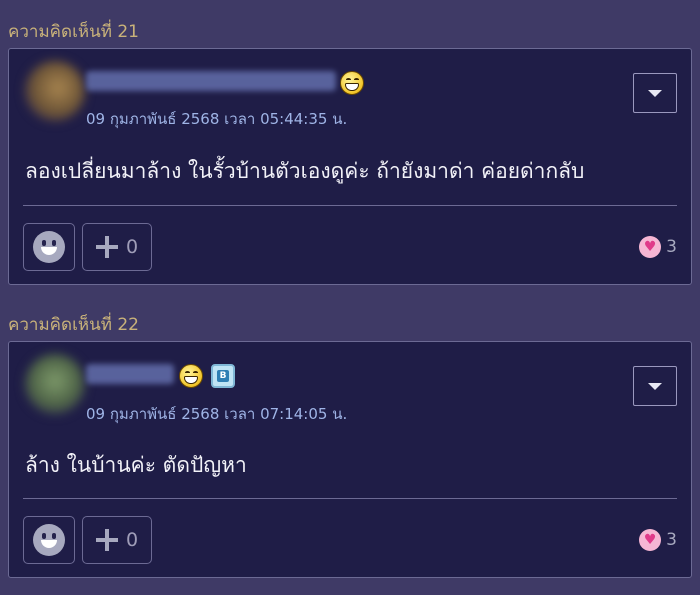 The width and height of the screenshot is (700, 595). I want to click on comment-message: ล้าง ในบ้านค่ะ ตัดปัญหา, so click(136, 465).